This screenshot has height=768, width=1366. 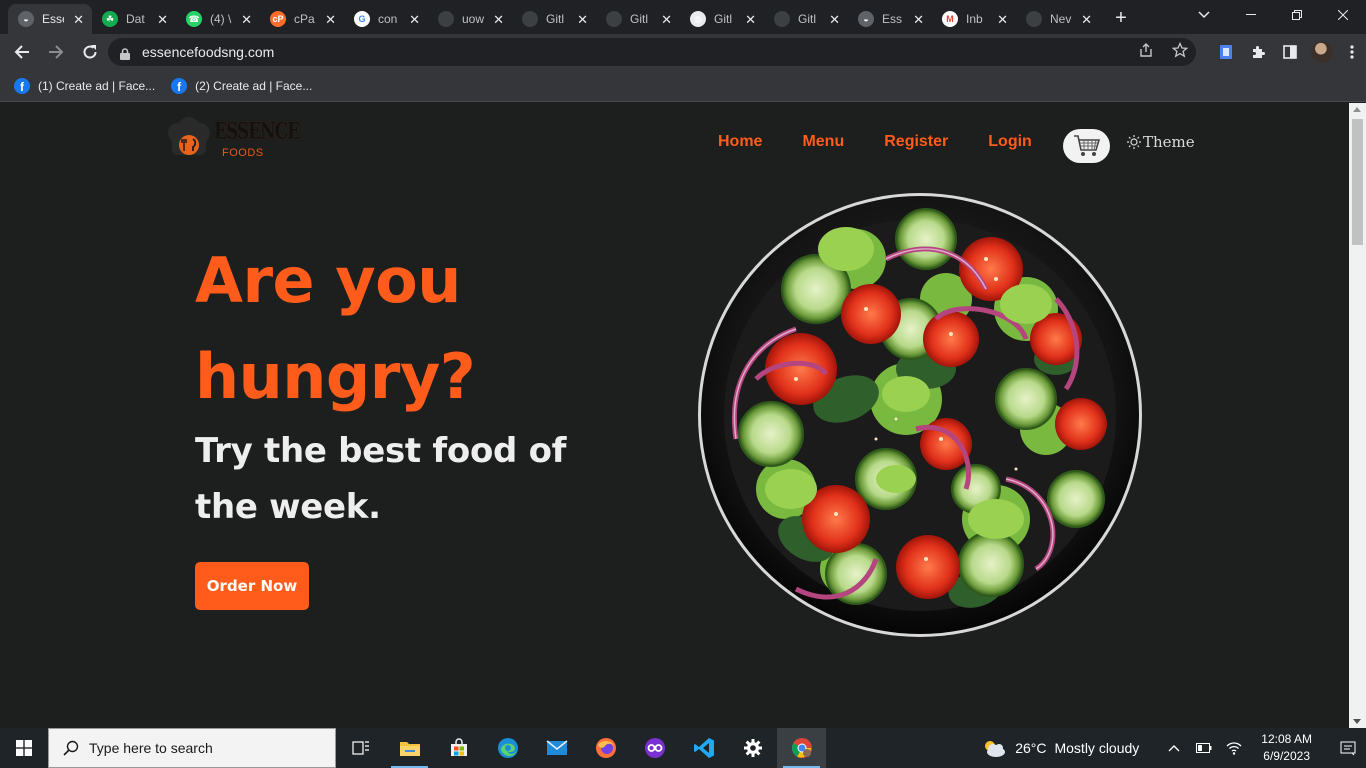 I want to click on facebook-icon: f, so click(x=179, y=85).